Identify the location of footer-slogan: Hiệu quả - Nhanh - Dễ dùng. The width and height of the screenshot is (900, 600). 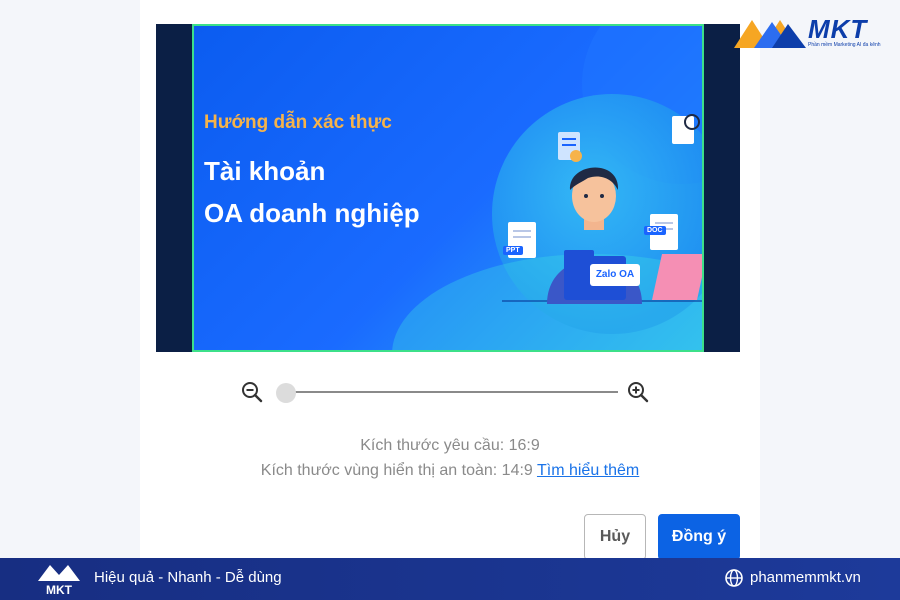
(188, 577).